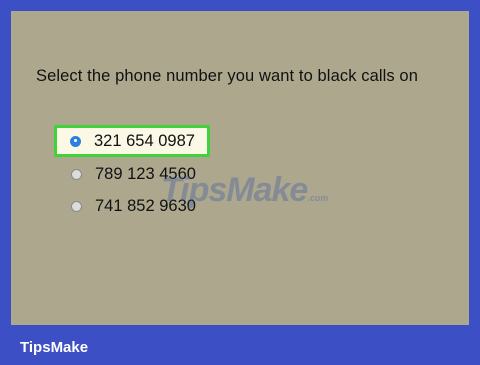 The height and width of the screenshot is (365, 480). What do you see at coordinates (75, 141) in the screenshot?
I see `radio-selected-icon` at bounding box center [75, 141].